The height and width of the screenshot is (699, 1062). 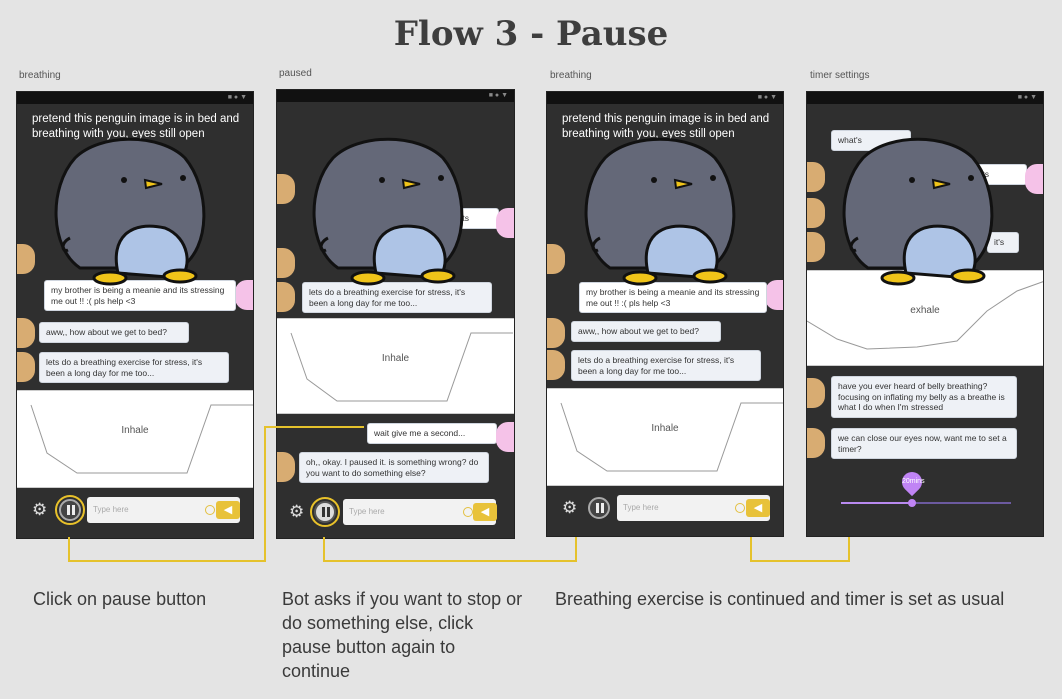 I want to click on slider-knob, so click(x=912, y=503).